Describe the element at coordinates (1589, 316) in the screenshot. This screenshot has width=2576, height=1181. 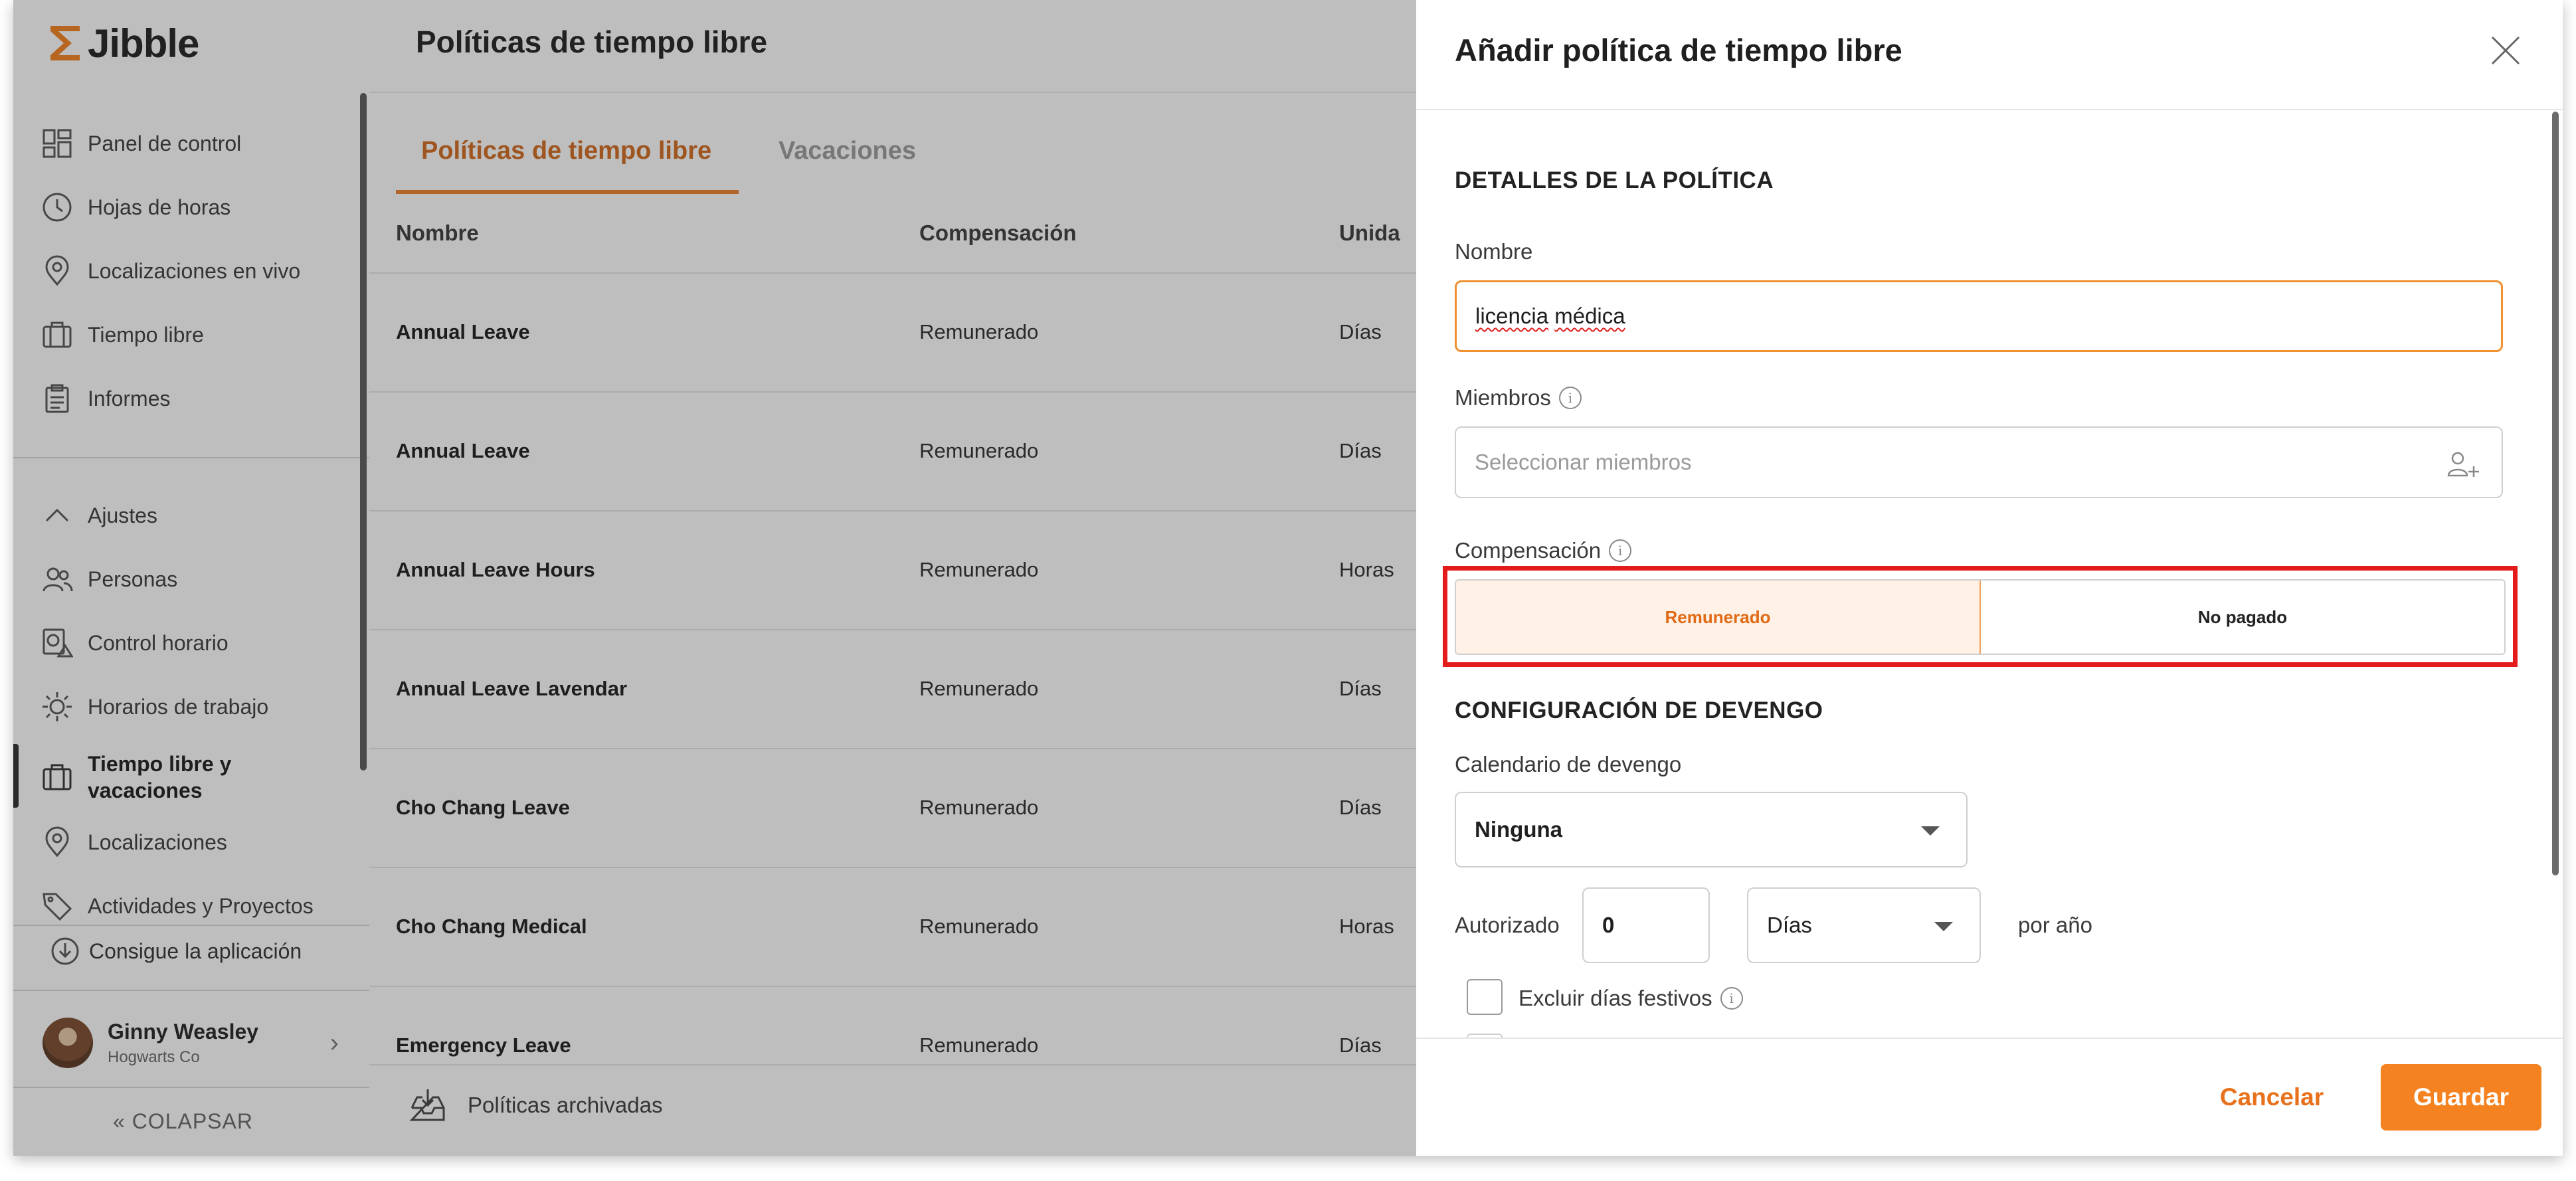
I see `policy-name-word: médica` at that location.